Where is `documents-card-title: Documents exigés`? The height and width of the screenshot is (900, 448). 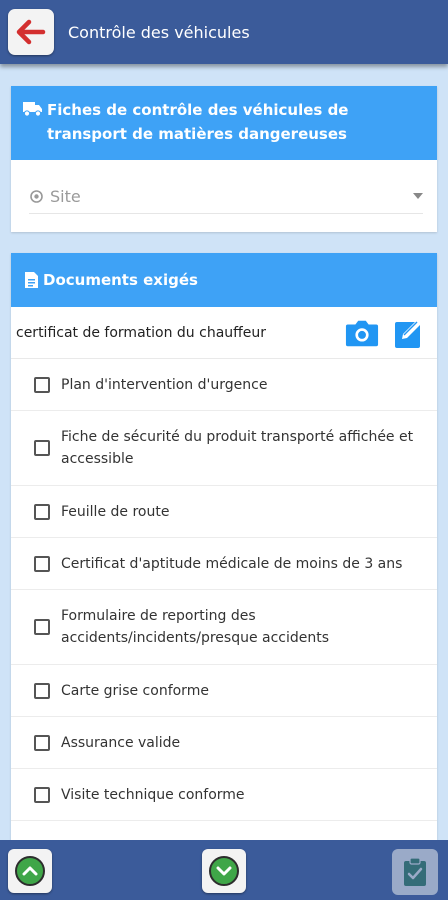
documents-card-title: Documents exigés is located at coordinates (120, 280).